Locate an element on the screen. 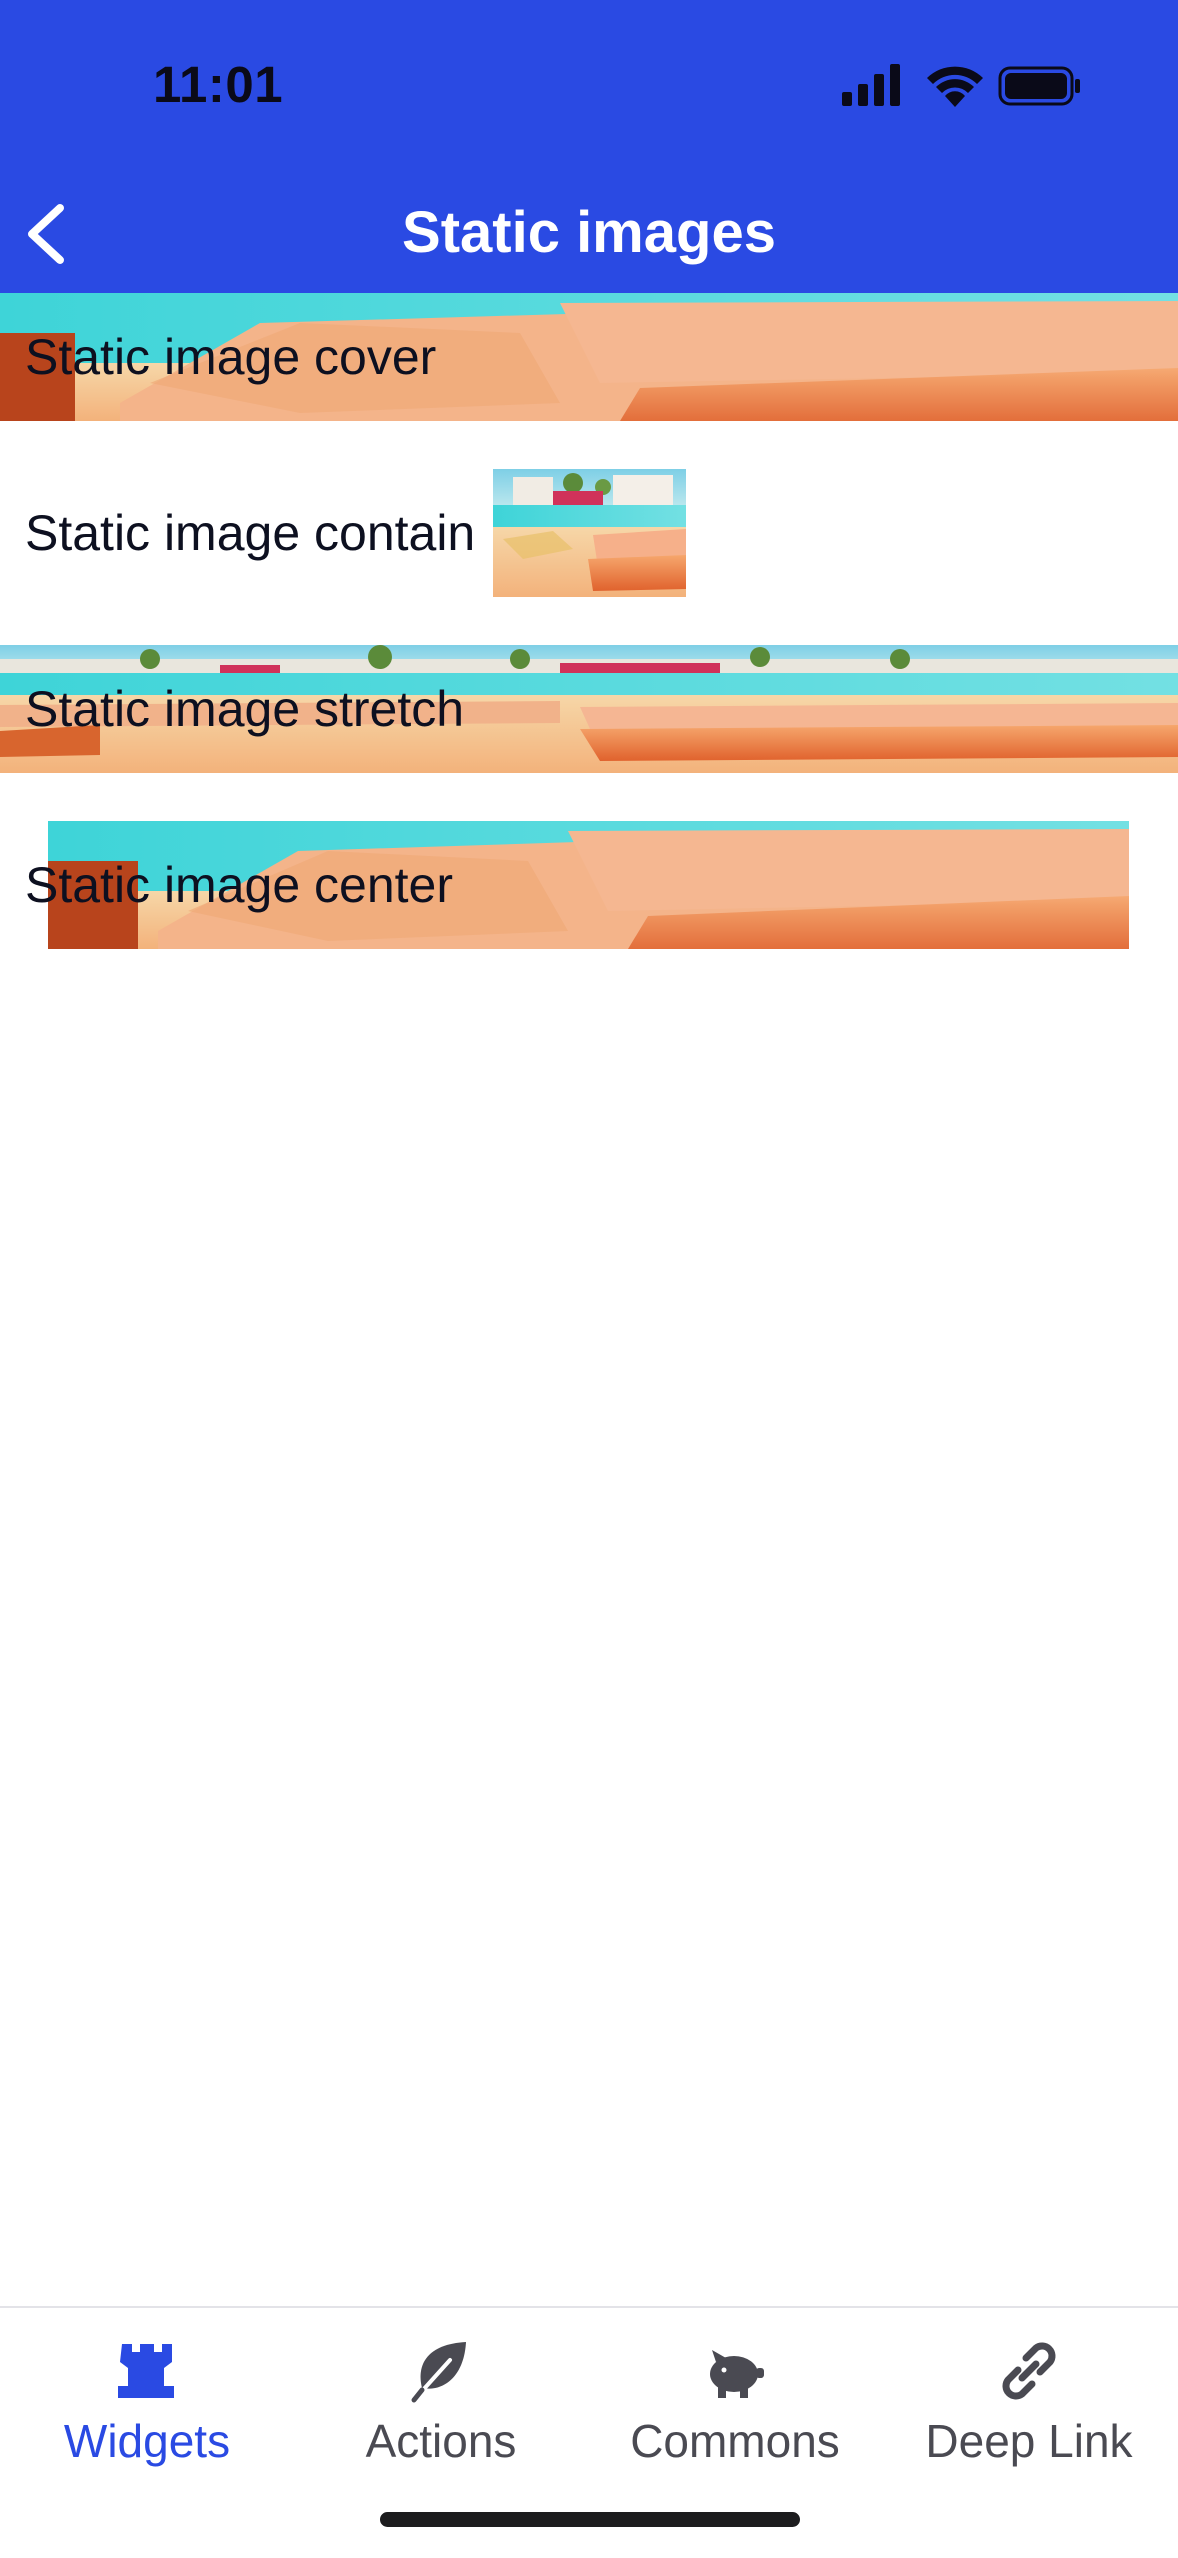 Image resolution: width=1178 pixels, height=2558 pixels. static-image-contain-row: Static image contain is located at coordinates (589, 533).